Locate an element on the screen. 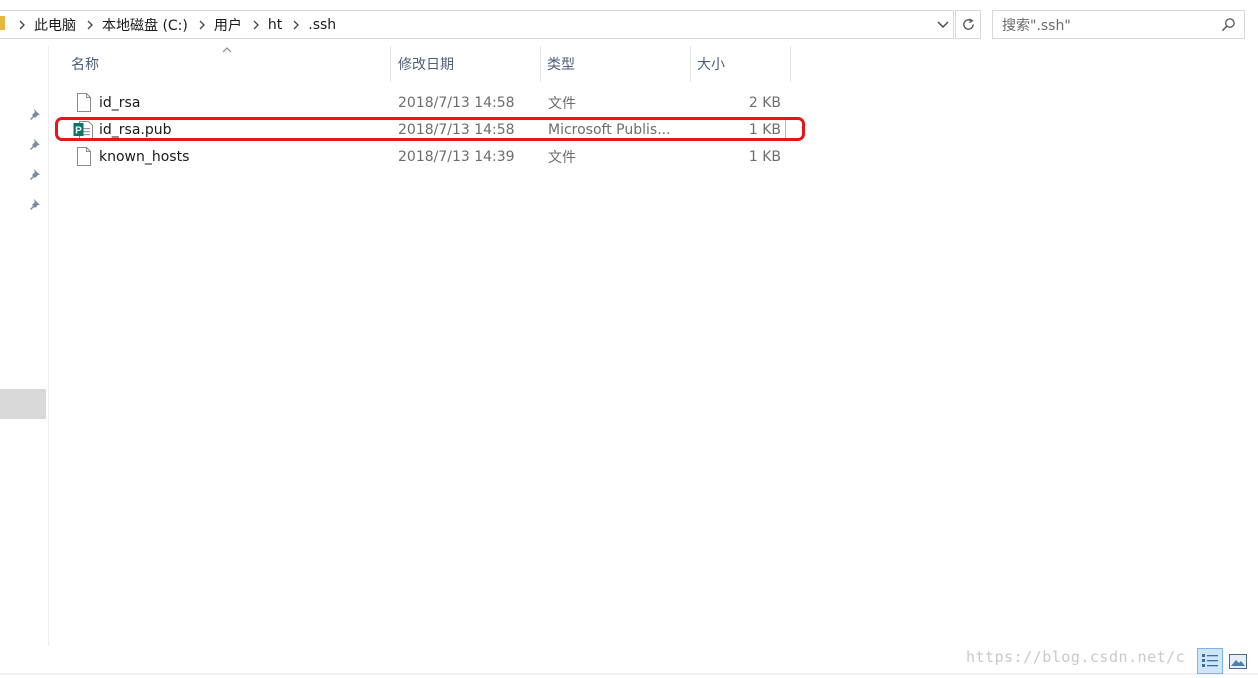 Image resolution: width=1258 pixels, height=678 pixels. file-row: id_rsa 2018/7/13 14:58 文件 2 KB is located at coordinates (432, 102).